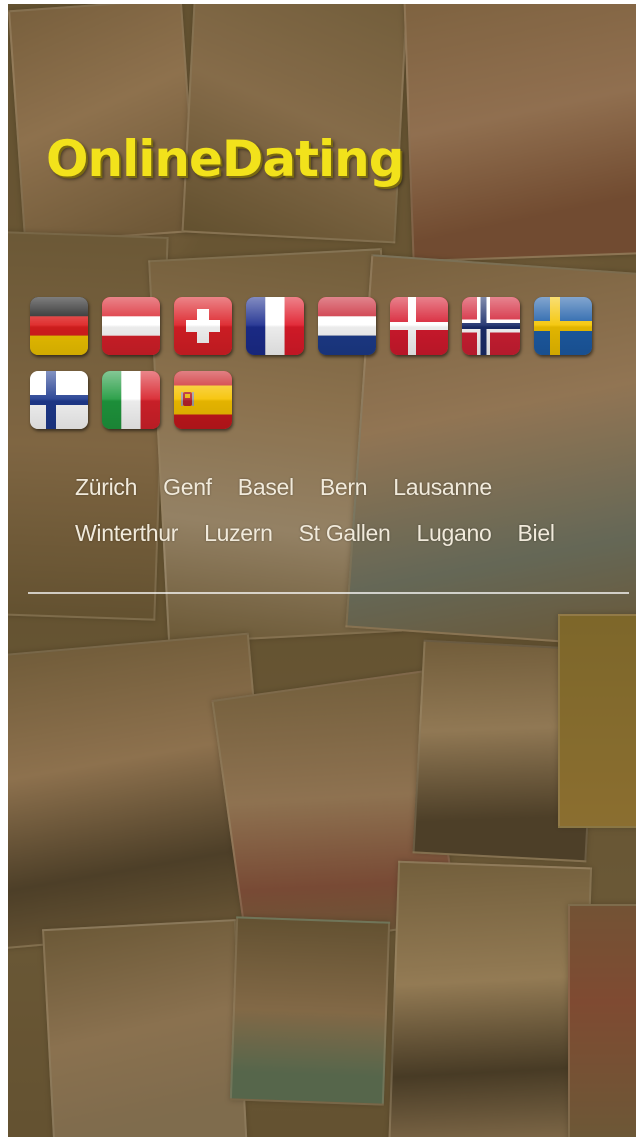 The width and height of the screenshot is (640, 1137). What do you see at coordinates (275, 326) in the screenshot?
I see `flag-france-icon` at bounding box center [275, 326].